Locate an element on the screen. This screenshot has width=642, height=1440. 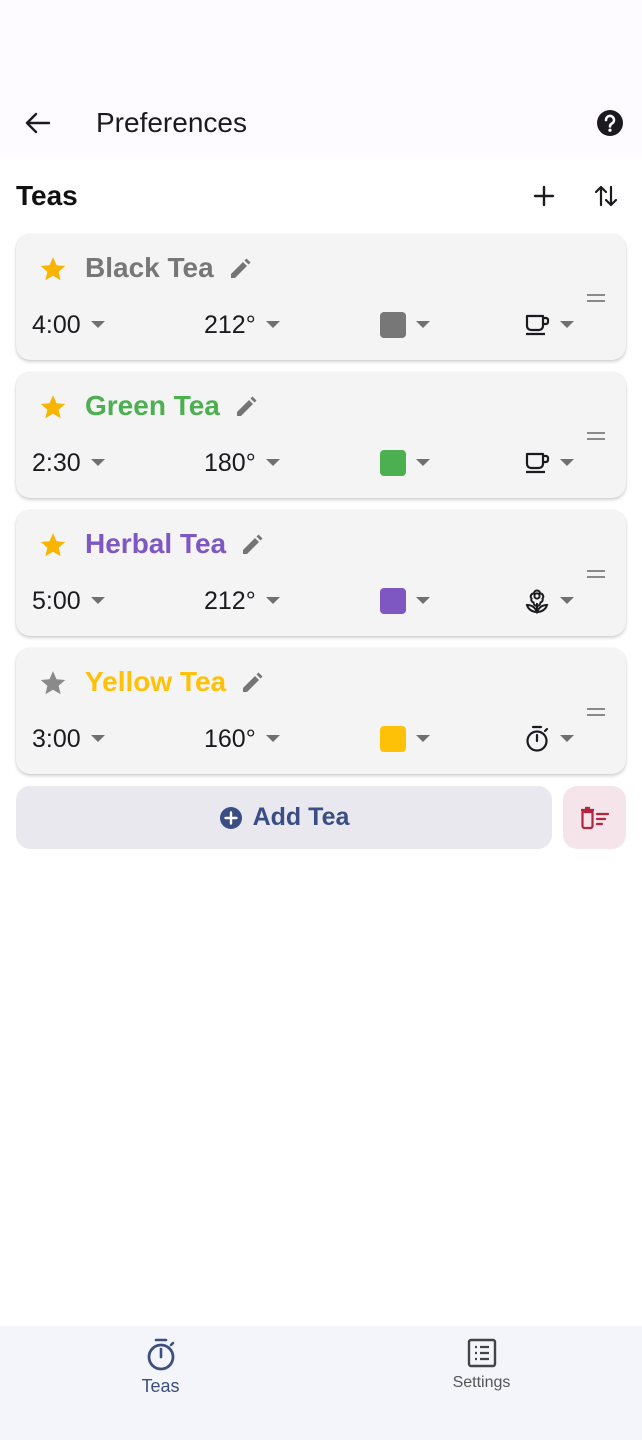
tea-name: Yellow Tea is located at coordinates (156, 681).